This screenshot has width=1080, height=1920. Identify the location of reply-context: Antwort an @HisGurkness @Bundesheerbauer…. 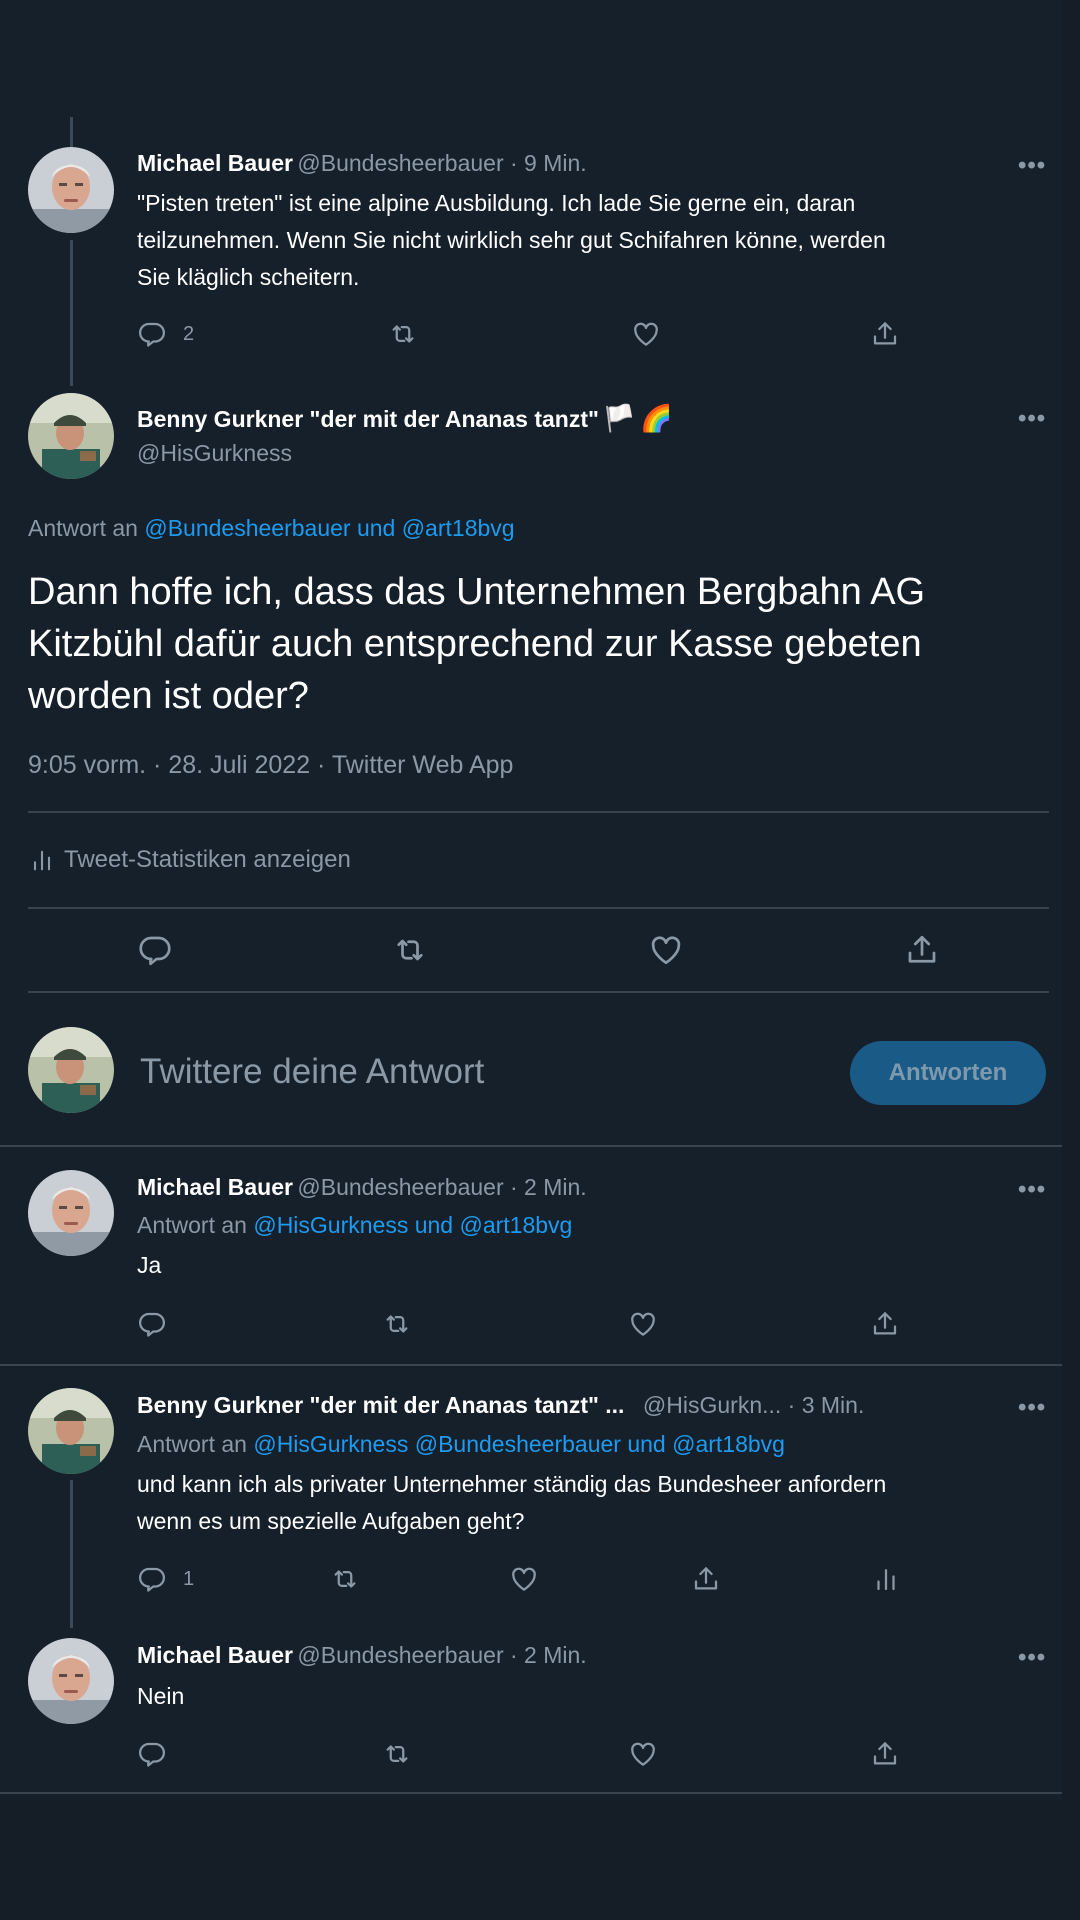
(461, 1444).